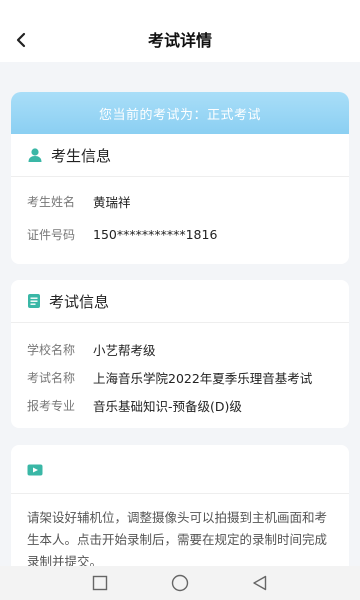 Image resolution: width=360 pixels, height=600 pixels. I want to click on system-back-button, so click(260, 583).